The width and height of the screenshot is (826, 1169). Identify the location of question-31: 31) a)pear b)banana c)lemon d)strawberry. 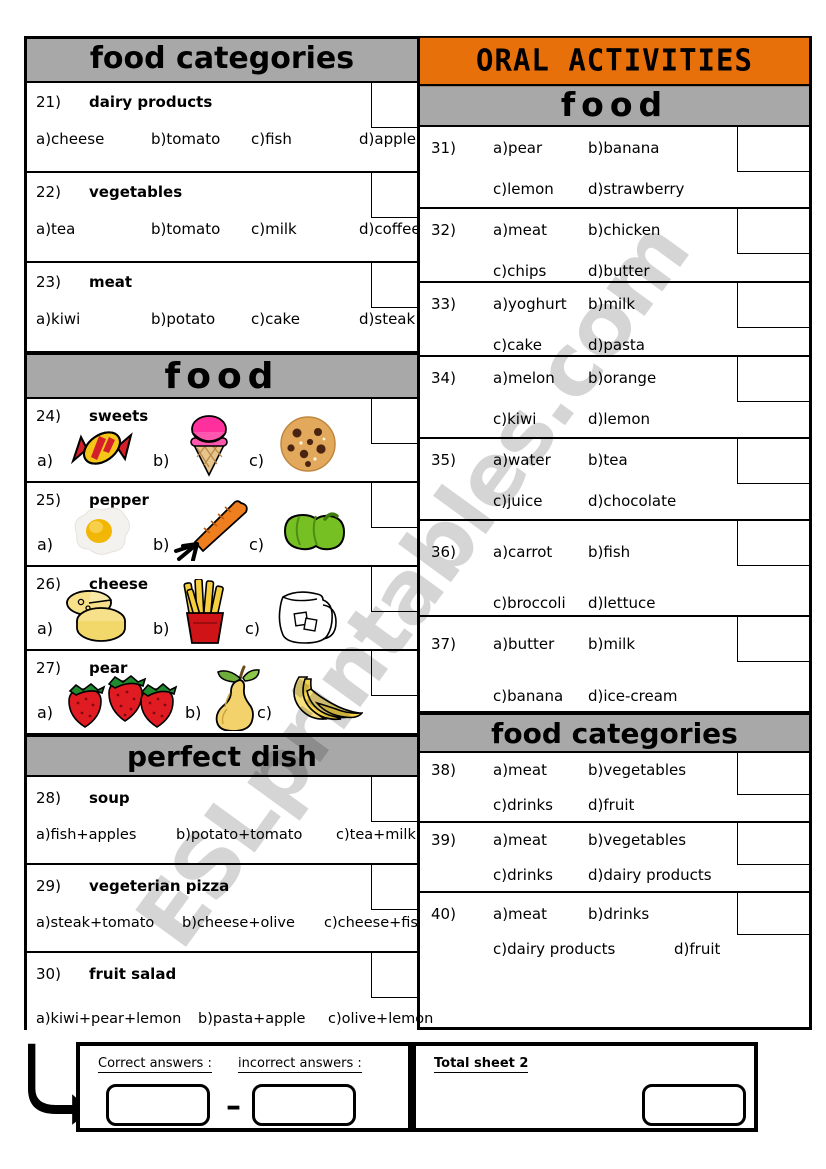
(614, 168).